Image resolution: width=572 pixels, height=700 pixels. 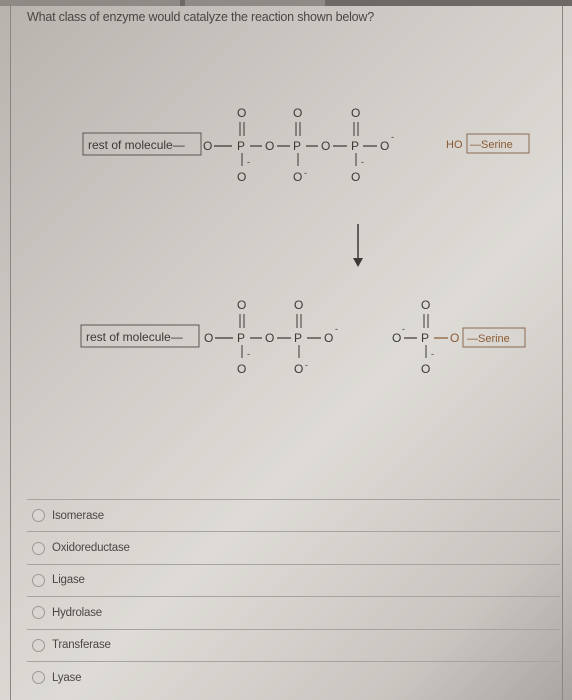 I want to click on option-isomerase: Isomerase, so click(x=293, y=515).